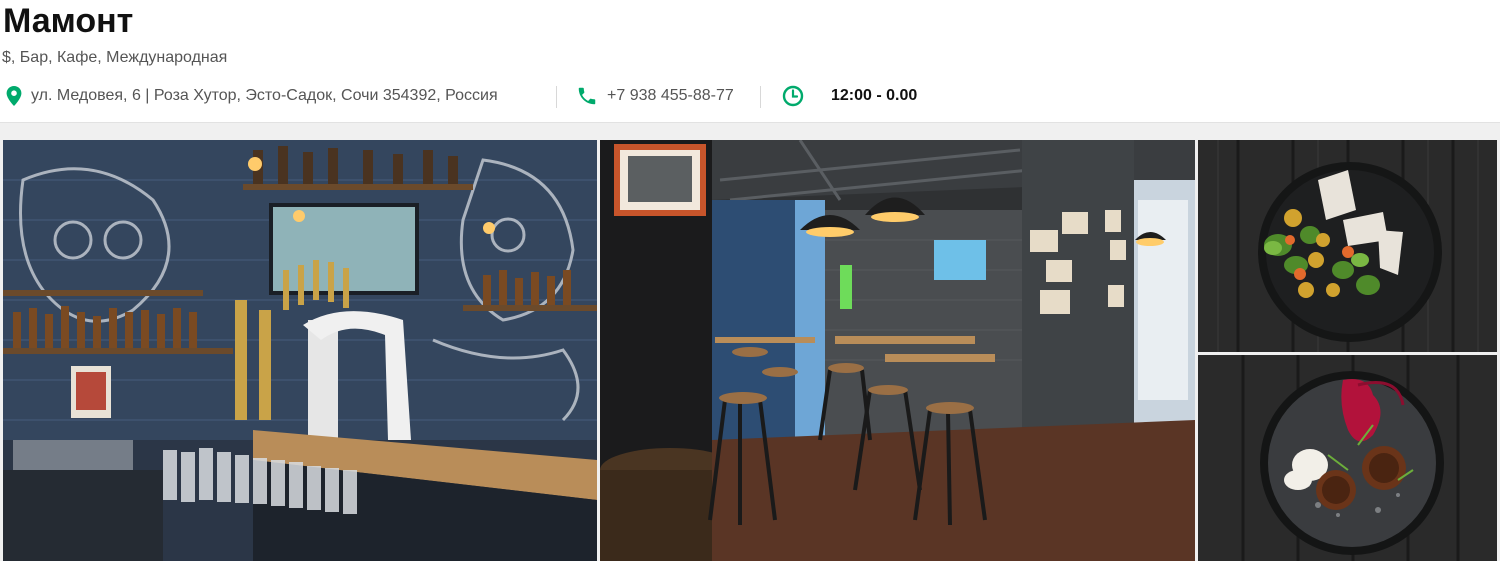 This screenshot has height=561, width=1500. Describe the element at coordinates (68, 21) in the screenshot. I see `restaurant-name: Мамонт` at that location.